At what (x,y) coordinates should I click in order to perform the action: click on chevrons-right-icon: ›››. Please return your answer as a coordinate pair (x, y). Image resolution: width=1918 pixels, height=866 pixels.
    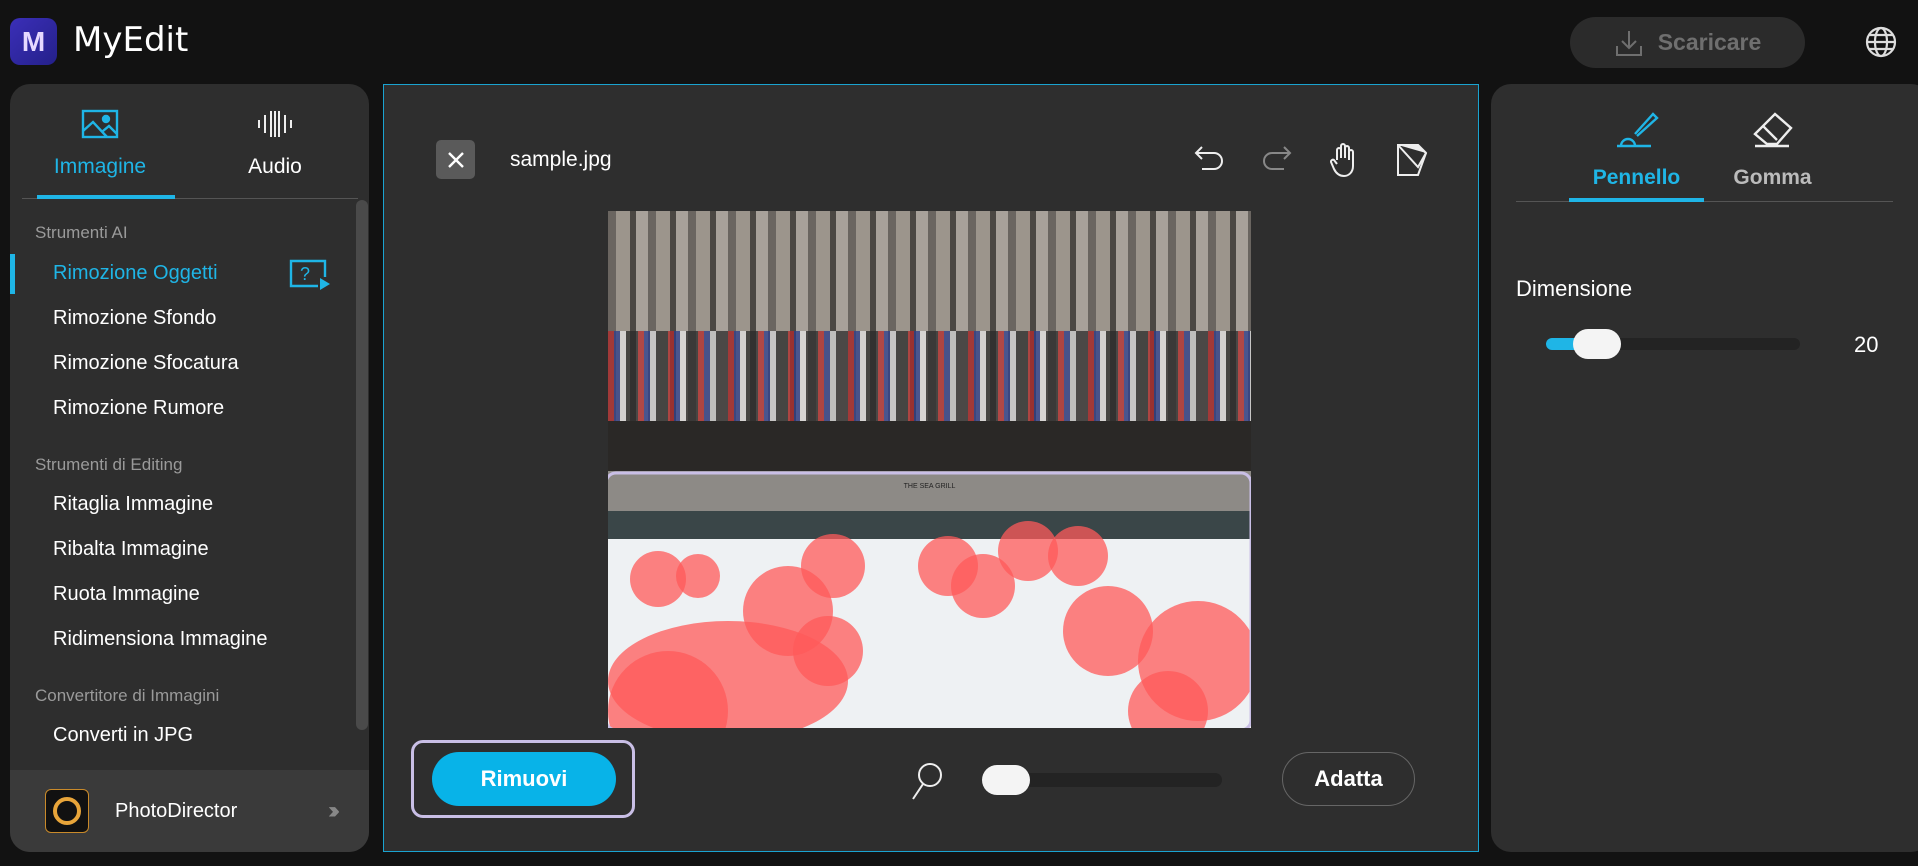
    Looking at the image, I should click on (334, 810).